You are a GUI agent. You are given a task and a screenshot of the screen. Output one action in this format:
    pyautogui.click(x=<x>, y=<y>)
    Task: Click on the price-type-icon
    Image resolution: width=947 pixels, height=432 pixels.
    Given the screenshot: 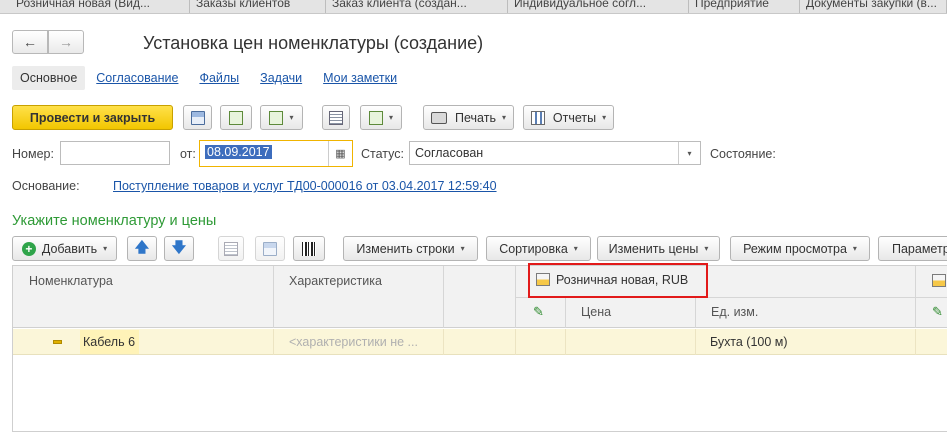 What is the action you would take?
    pyautogui.click(x=939, y=280)
    